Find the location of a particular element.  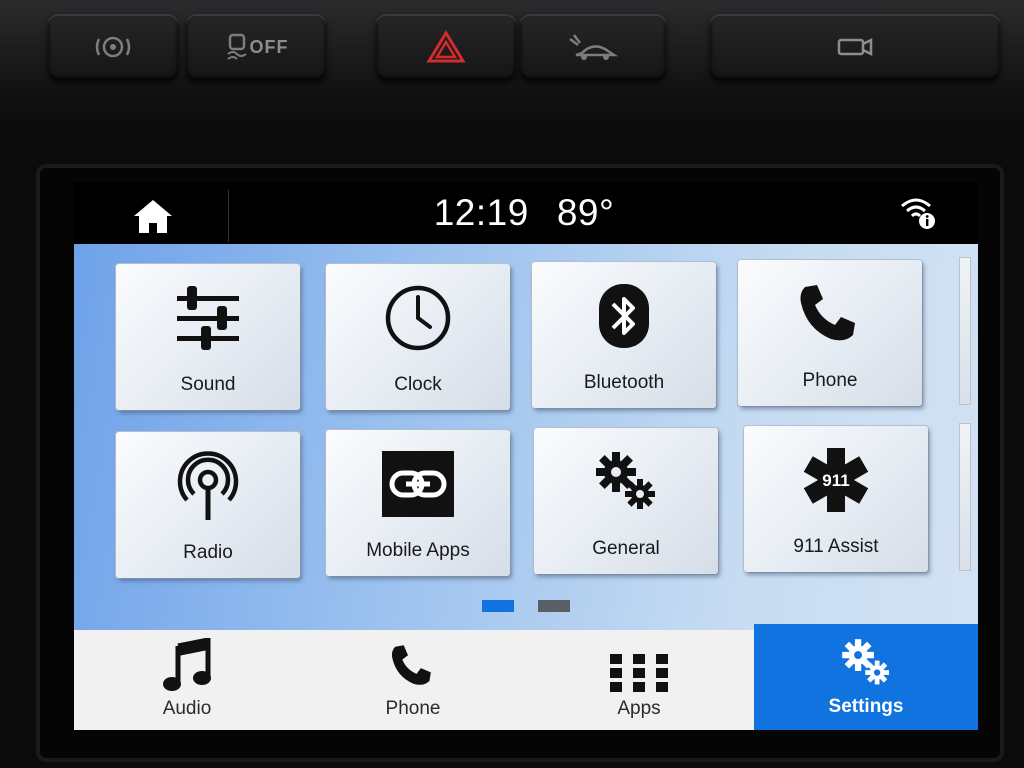

wifi-status-button is located at coordinates (918, 212).